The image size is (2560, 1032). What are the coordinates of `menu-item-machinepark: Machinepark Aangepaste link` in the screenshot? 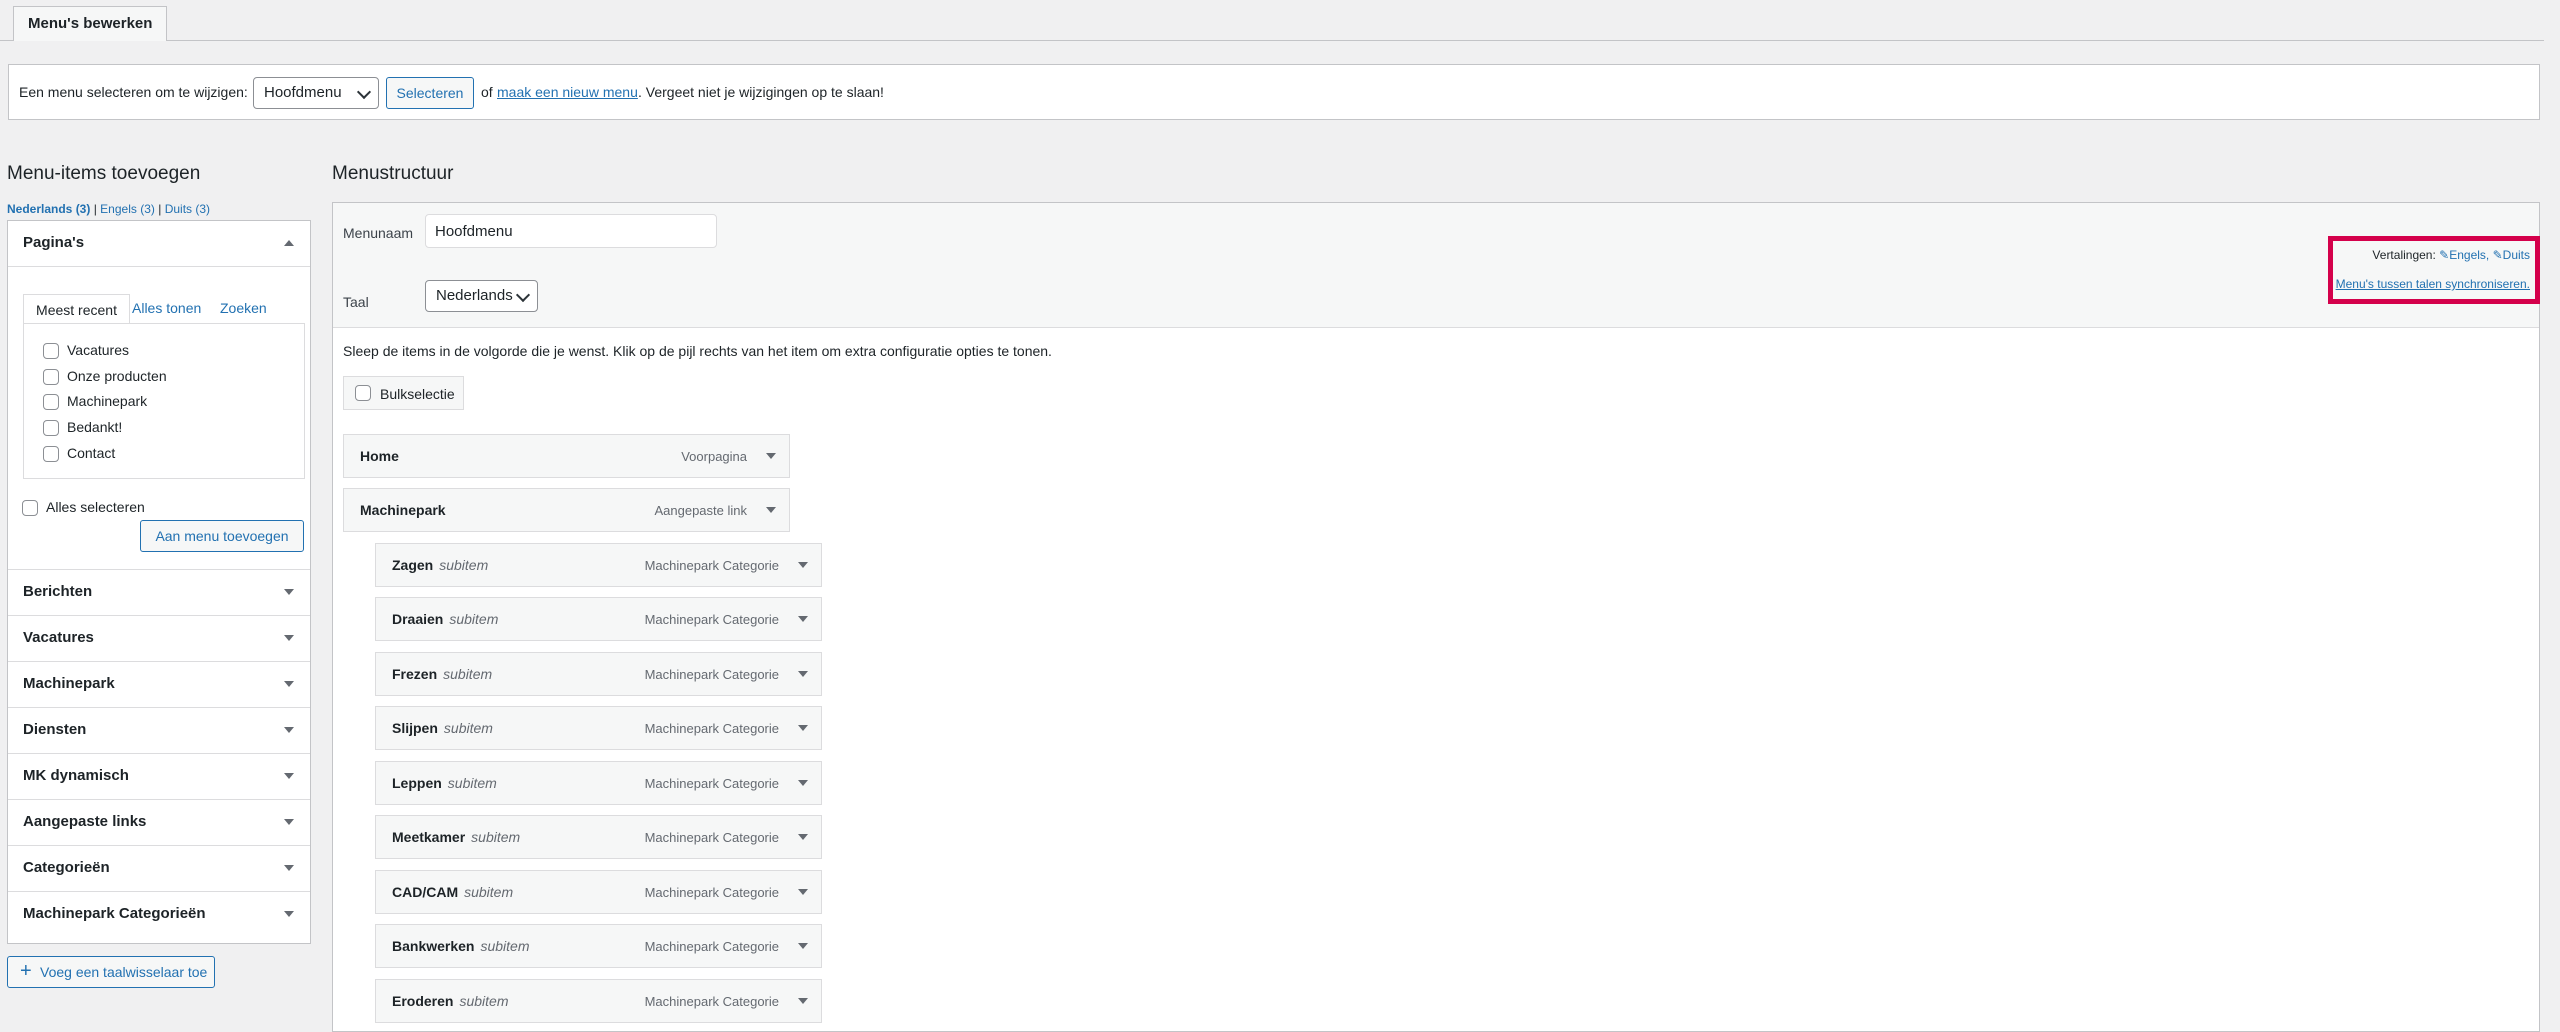 It's located at (566, 510).